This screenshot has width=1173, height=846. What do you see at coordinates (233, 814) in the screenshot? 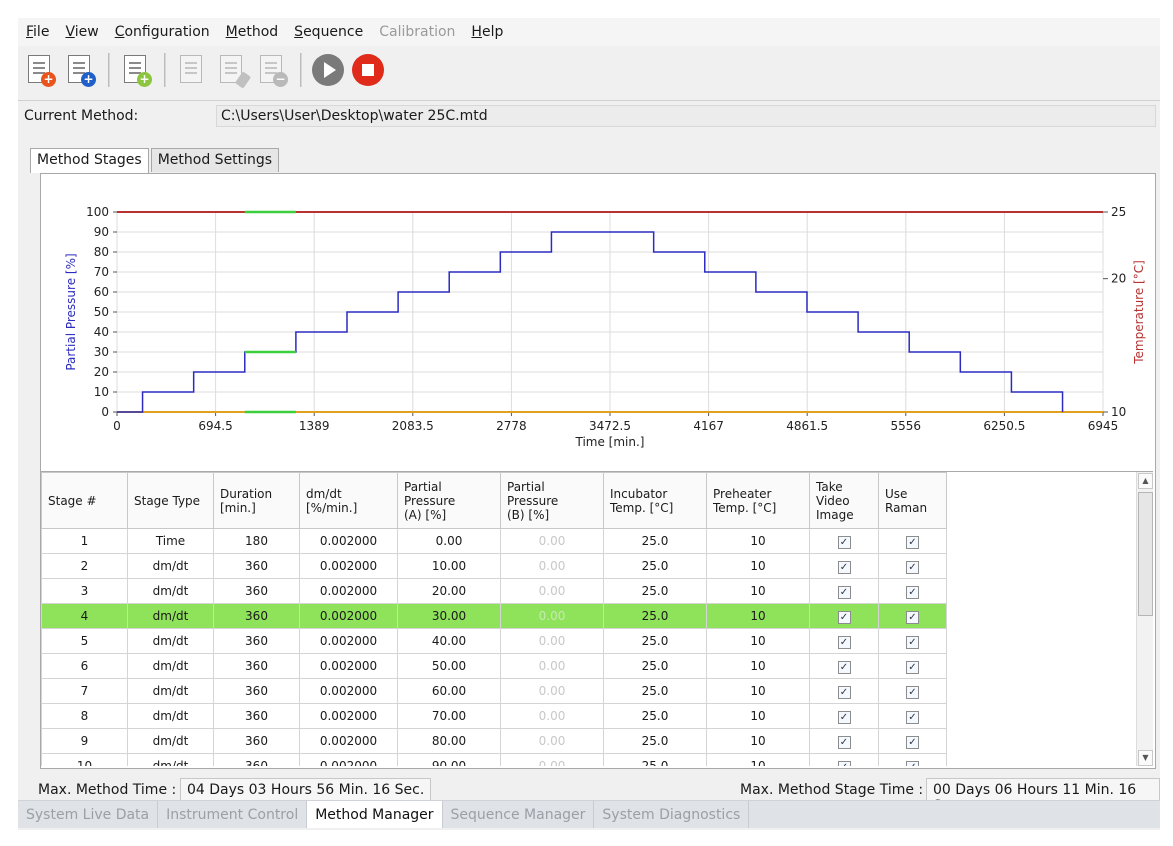
I see `bottom-tab-instrument-control: Instrument Control` at bounding box center [233, 814].